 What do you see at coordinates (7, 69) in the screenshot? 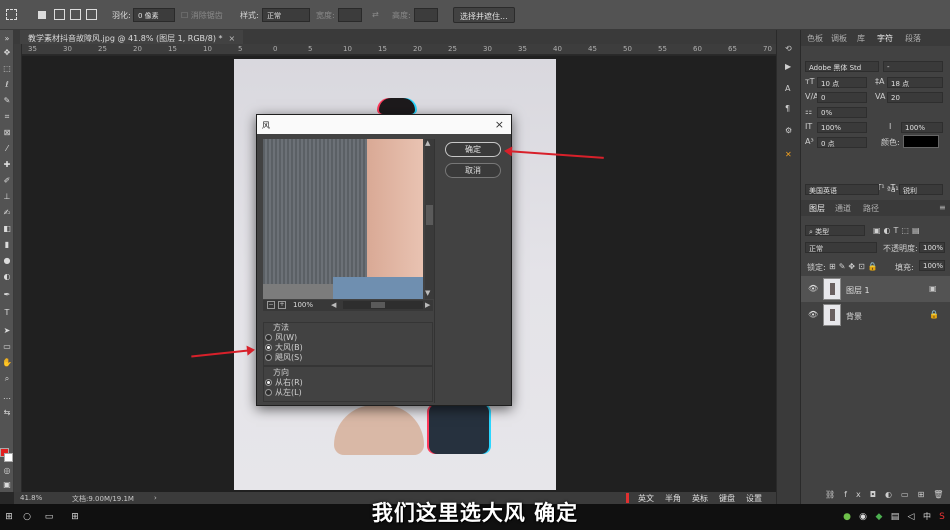
I see `marquee-tool-icon: ⬚` at bounding box center [7, 69].